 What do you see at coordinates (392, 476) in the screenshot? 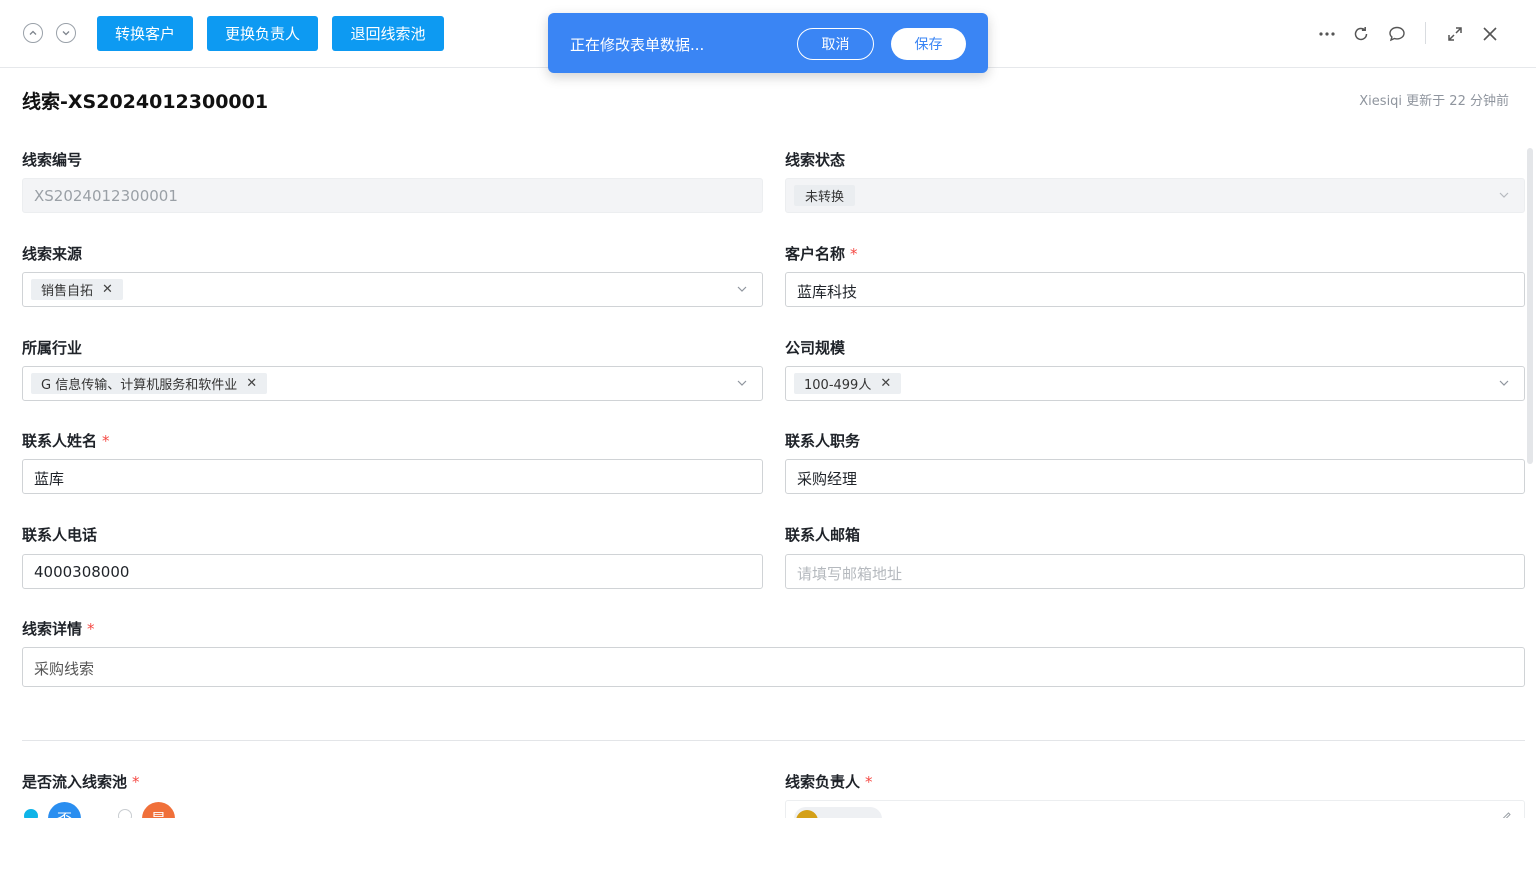
I see `contact-name-input: 蓝库` at bounding box center [392, 476].